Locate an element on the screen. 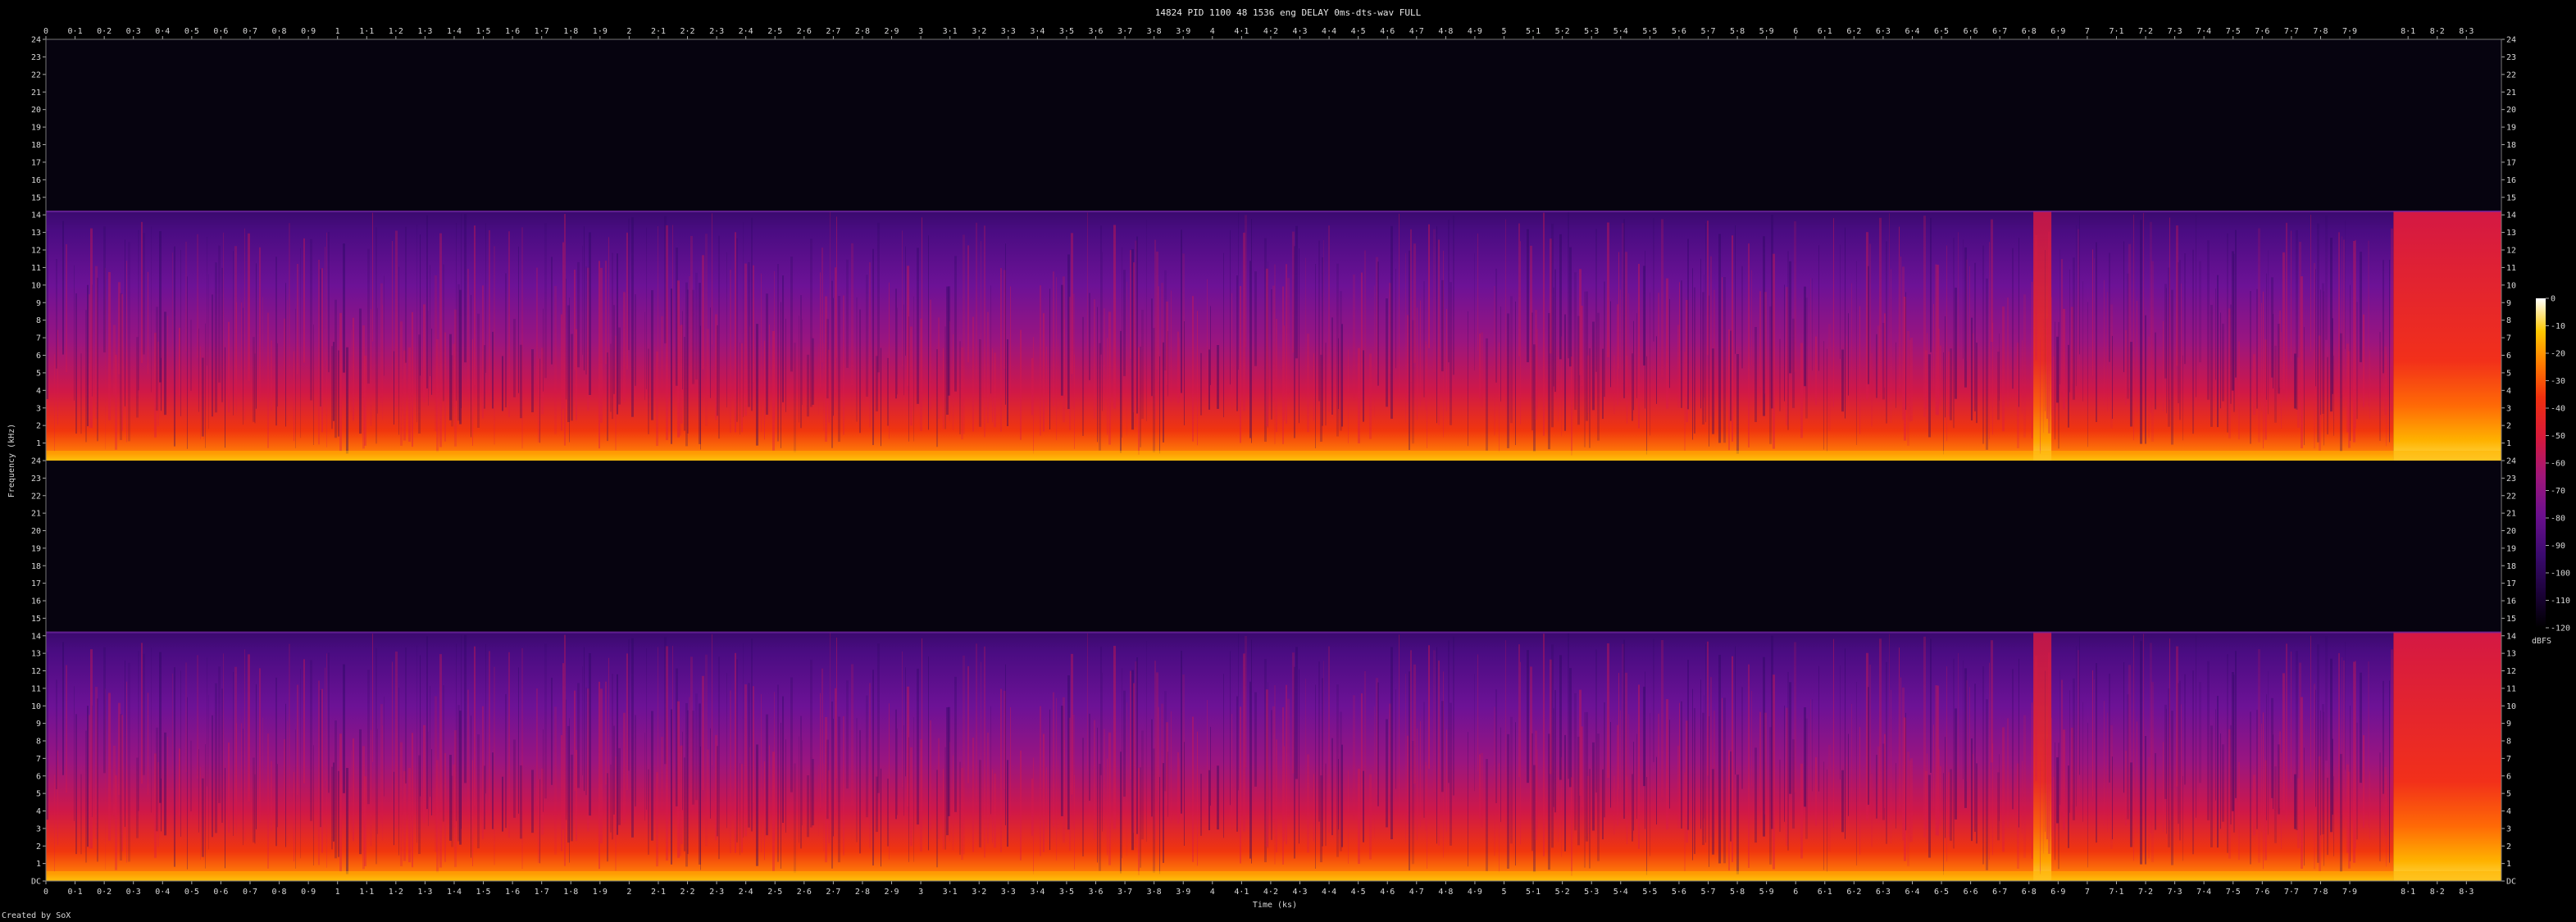 Image resolution: width=2576 pixels, height=922 pixels. y-tick-label: 13 is located at coordinates (2511, 234).